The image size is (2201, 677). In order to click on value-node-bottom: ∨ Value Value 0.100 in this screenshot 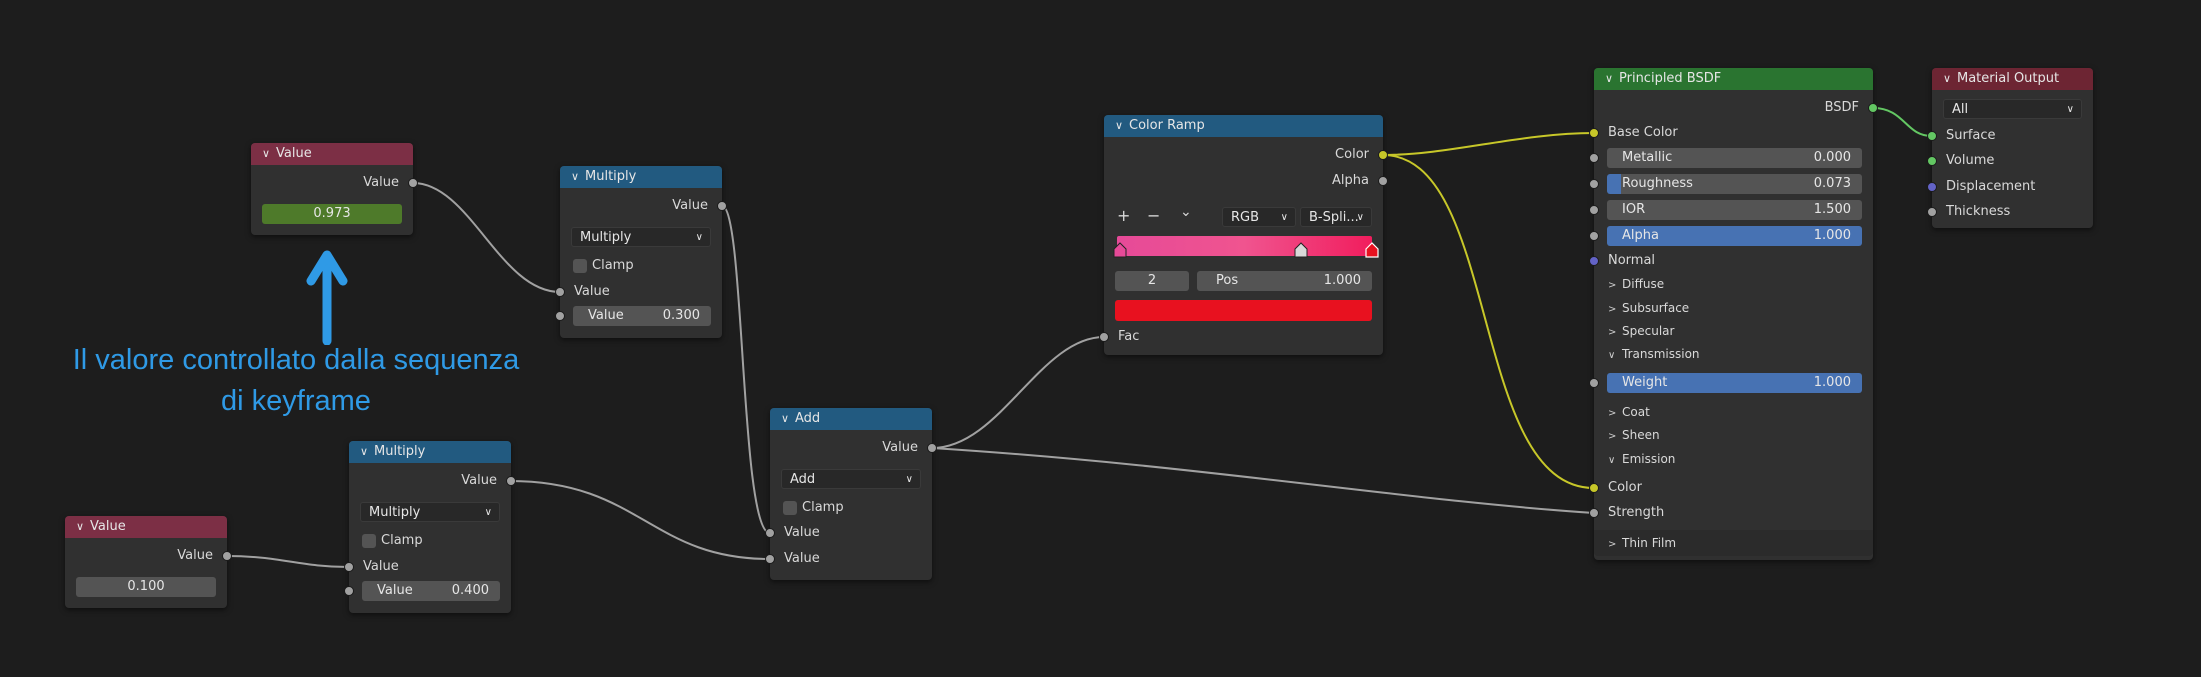, I will do `click(148, 562)`.